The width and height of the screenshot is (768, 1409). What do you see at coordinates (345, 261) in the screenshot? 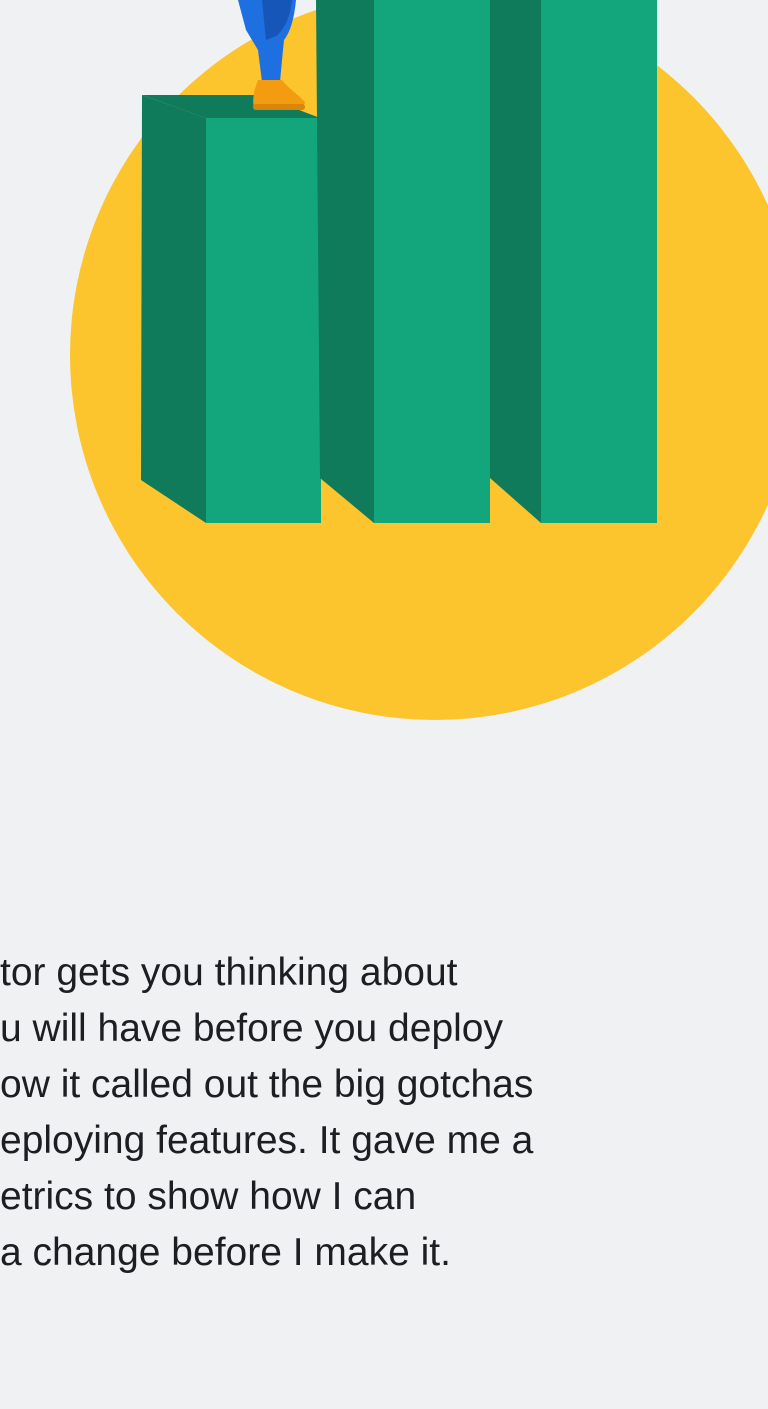
I see `bar-2-side` at bounding box center [345, 261].